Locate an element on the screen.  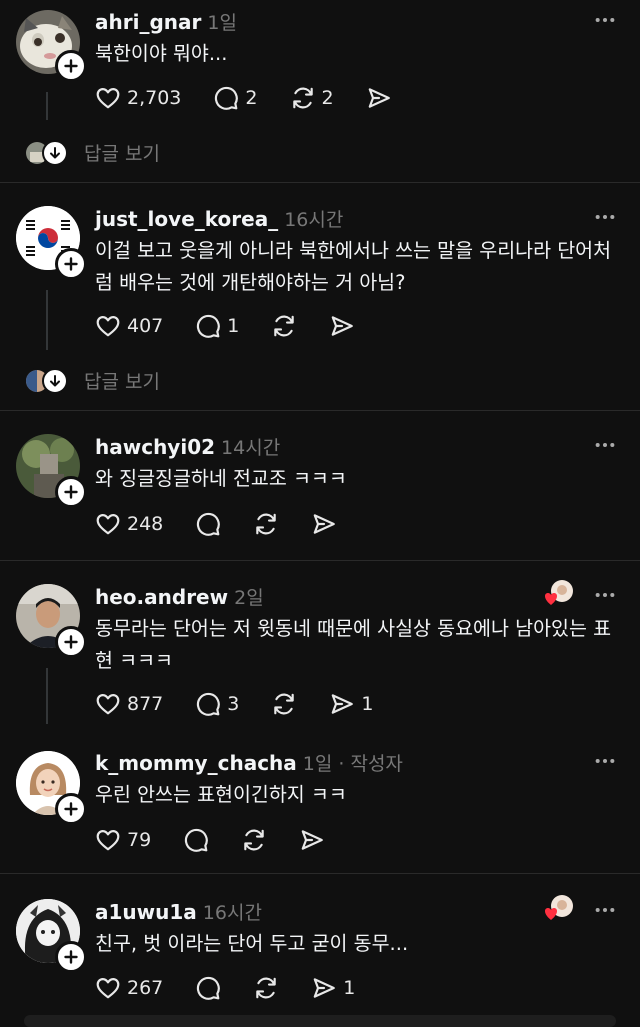
like-button: 407 is located at coordinates (129, 326).